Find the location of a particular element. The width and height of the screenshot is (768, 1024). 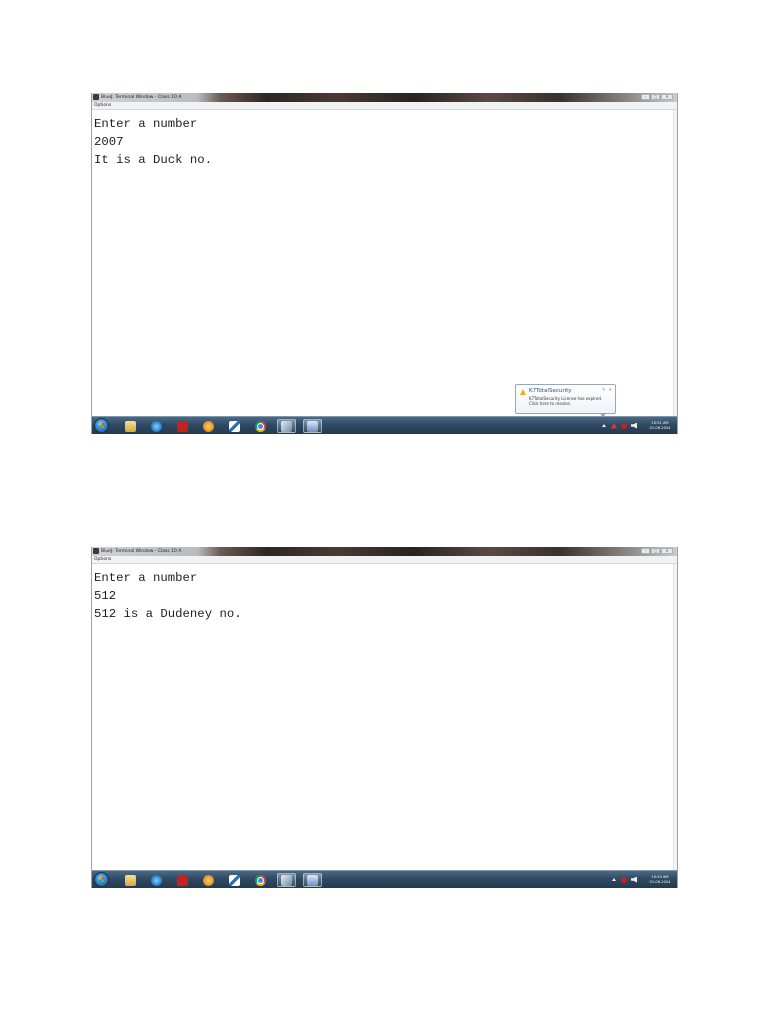

system-tray: 10:51 AM 01-06-2024 is located at coordinates (638, 425).